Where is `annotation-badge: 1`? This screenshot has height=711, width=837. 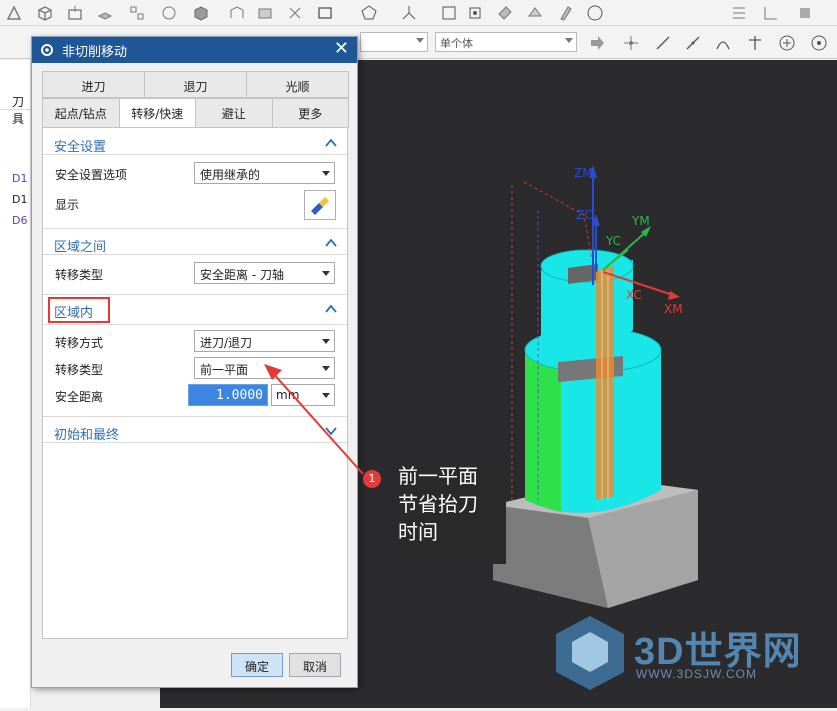 annotation-badge: 1 is located at coordinates (372, 479).